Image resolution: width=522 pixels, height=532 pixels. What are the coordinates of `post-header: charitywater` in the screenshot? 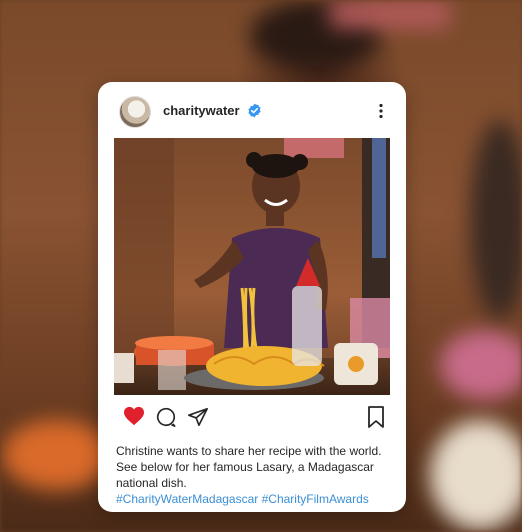 It's located at (252, 110).